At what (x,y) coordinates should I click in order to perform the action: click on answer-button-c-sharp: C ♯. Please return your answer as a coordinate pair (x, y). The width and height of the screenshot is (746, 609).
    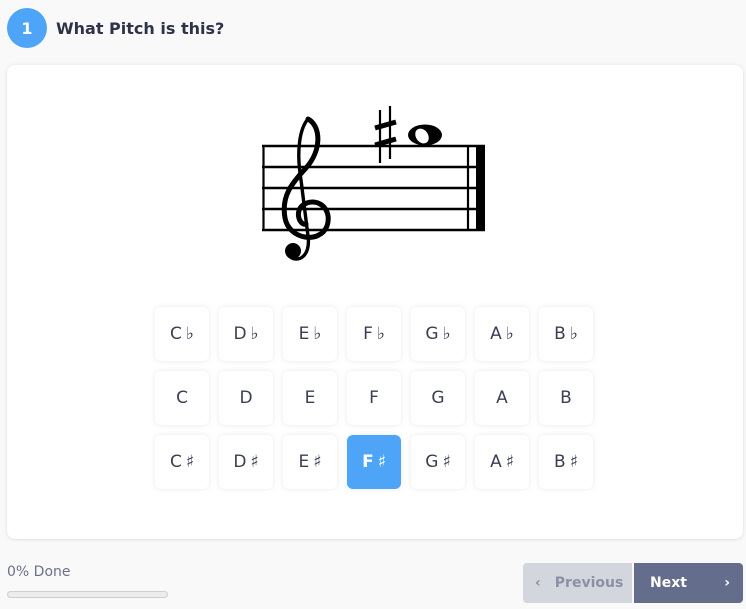
    Looking at the image, I should click on (182, 462).